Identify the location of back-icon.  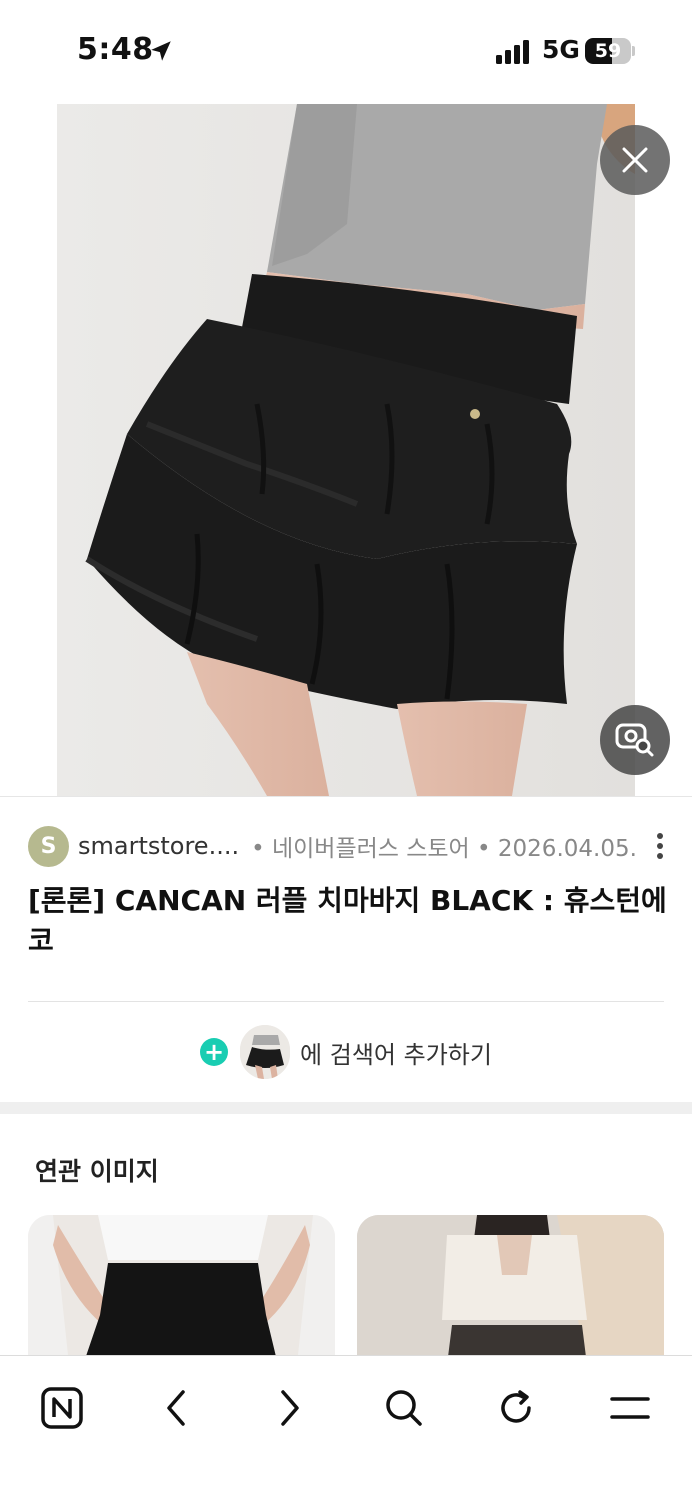
(176, 1408).